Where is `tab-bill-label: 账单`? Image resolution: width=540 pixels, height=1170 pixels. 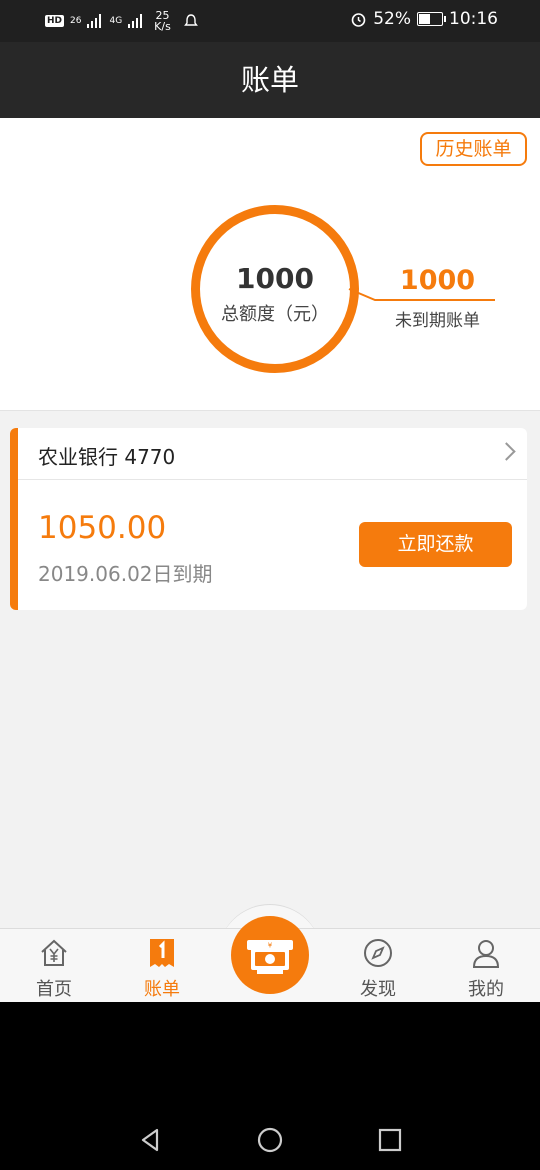
tab-bill-label: 账单 is located at coordinates (162, 989).